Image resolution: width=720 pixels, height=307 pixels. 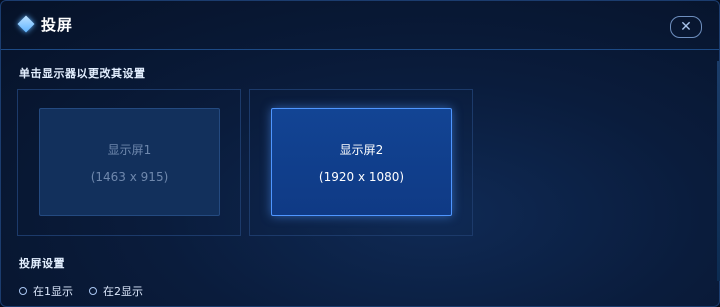 What do you see at coordinates (129, 149) in the screenshot?
I see `display-1-name: 显示屏1` at bounding box center [129, 149].